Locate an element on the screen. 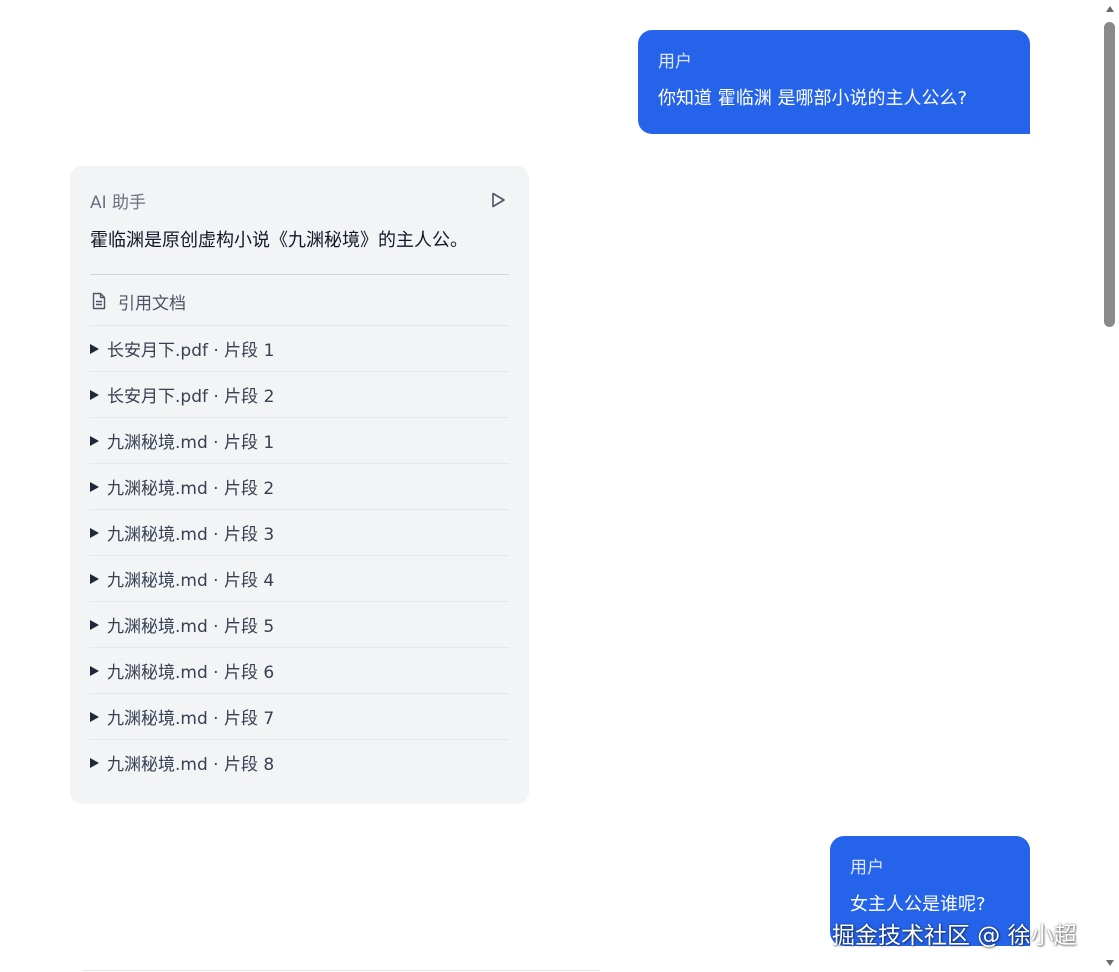  reference-item: 九渊秘境.md · 片段 8 is located at coordinates (299, 762).